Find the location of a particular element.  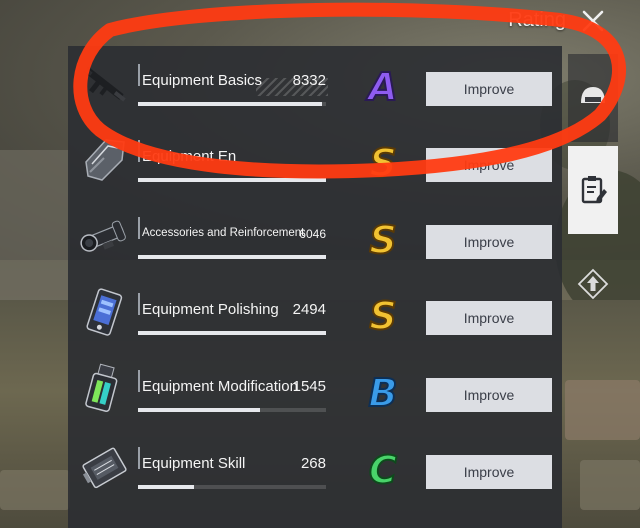

upgrade-arrow-icon is located at coordinates (593, 284).